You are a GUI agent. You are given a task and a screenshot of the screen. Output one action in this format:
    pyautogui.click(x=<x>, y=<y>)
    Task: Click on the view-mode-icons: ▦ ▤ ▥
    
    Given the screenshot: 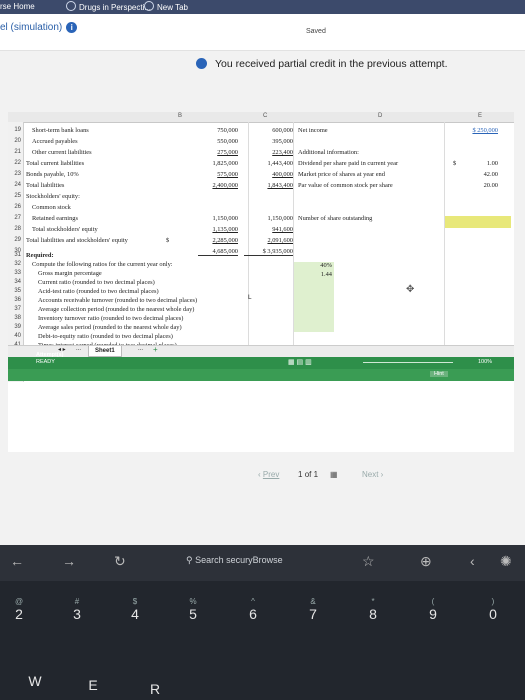 What is the action you would take?
    pyautogui.click(x=300, y=362)
    